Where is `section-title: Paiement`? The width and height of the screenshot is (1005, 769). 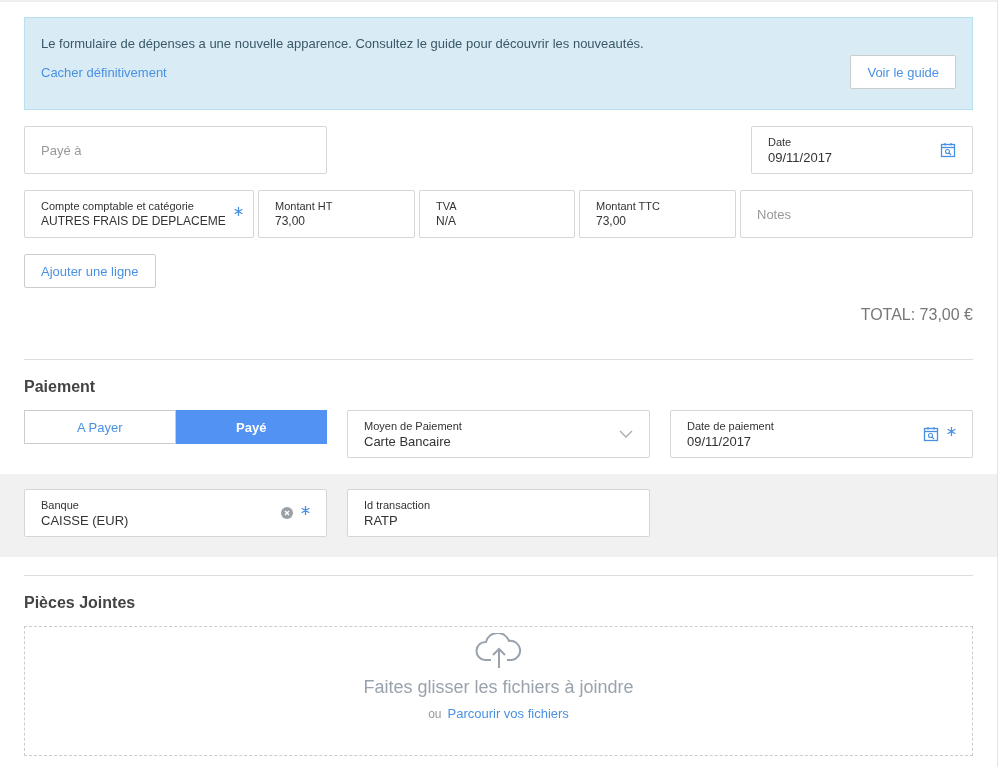
section-title: Paiement is located at coordinates (60, 387).